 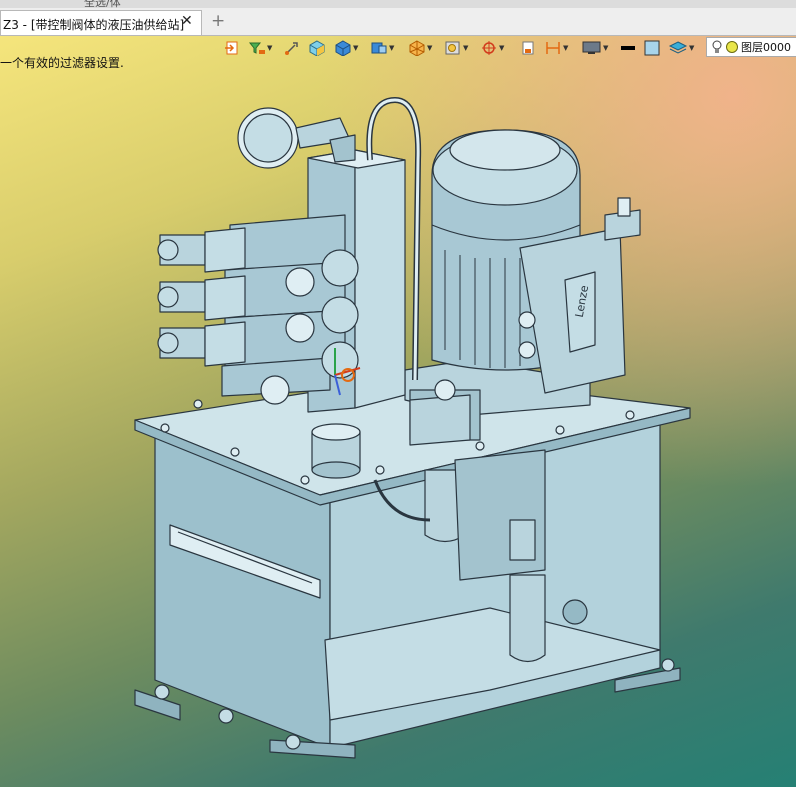 I want to click on solenoid-valves, so click(x=258, y=309).